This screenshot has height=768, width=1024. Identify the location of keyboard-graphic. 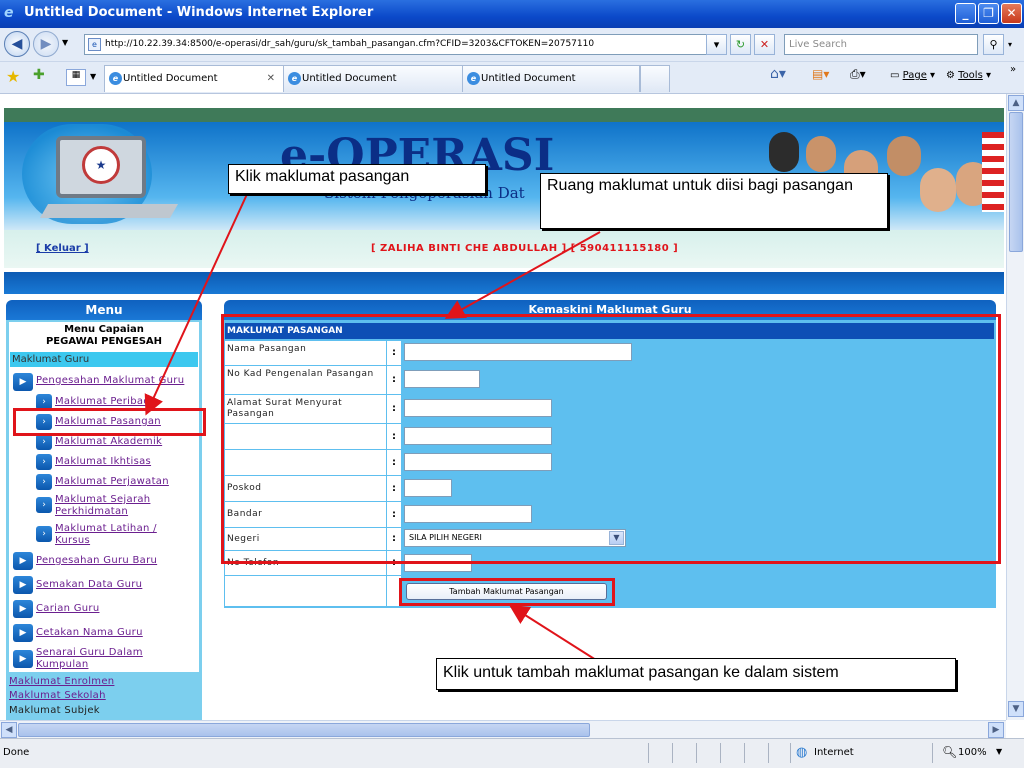
(109, 211).